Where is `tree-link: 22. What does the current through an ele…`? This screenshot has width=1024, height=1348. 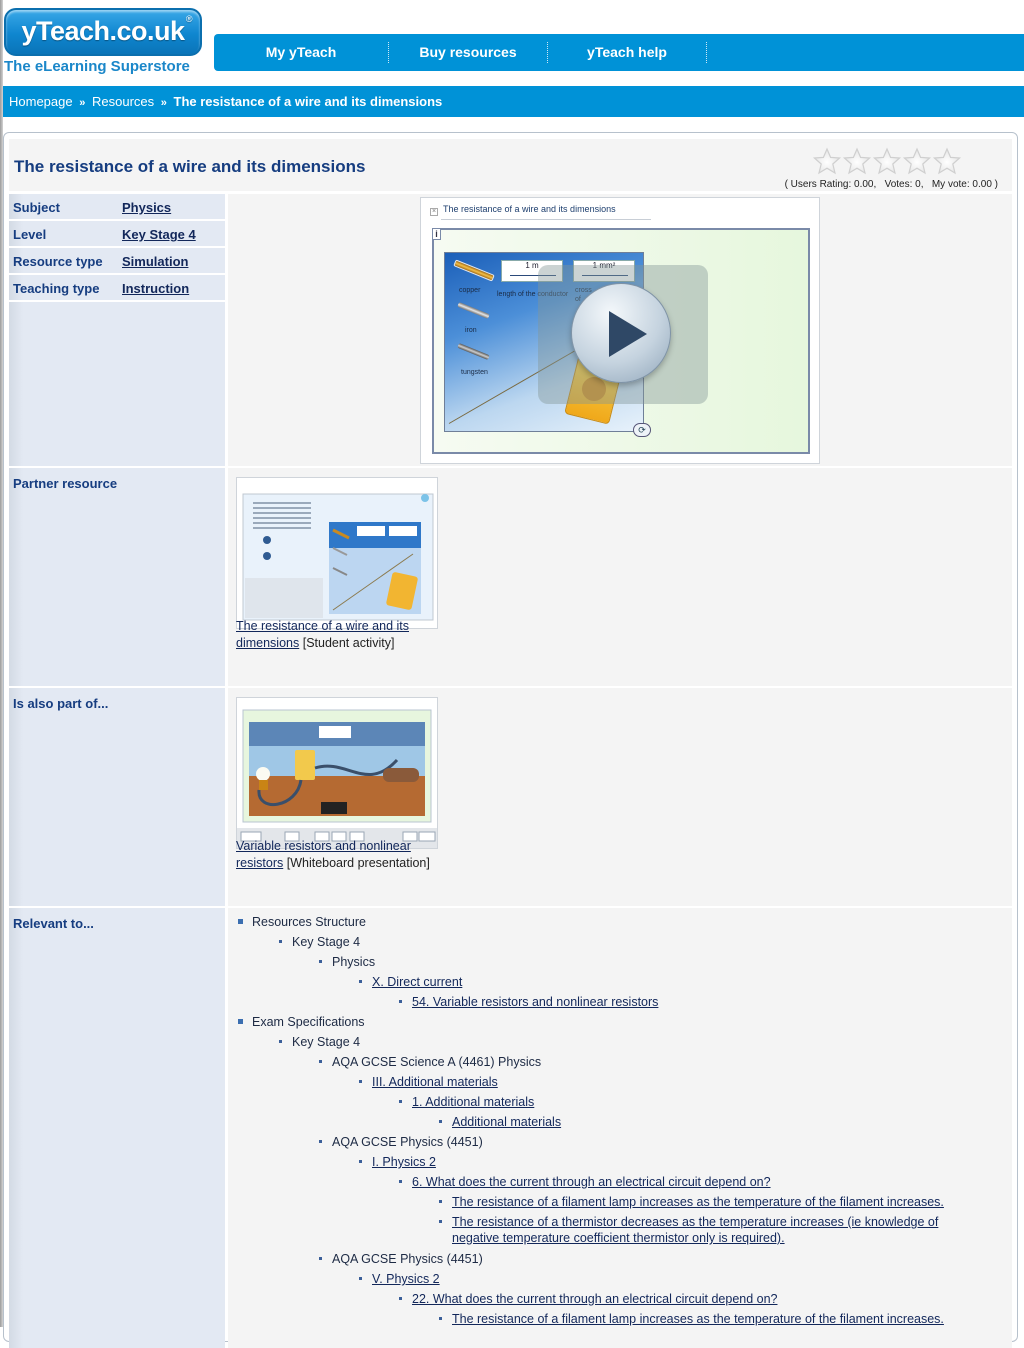
tree-link: 22. What does the current through an ele… is located at coordinates (595, 1299).